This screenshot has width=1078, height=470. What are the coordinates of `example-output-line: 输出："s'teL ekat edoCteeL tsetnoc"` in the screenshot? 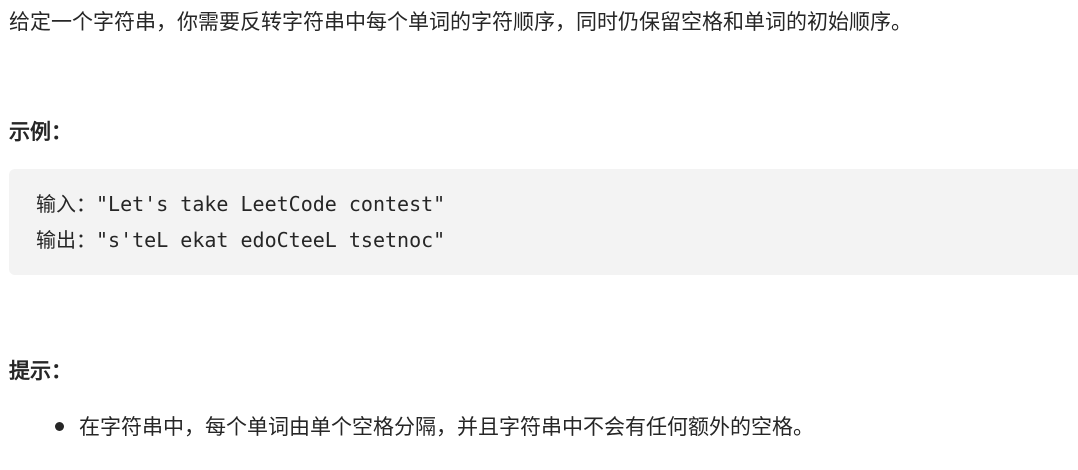 It's located at (241, 240).